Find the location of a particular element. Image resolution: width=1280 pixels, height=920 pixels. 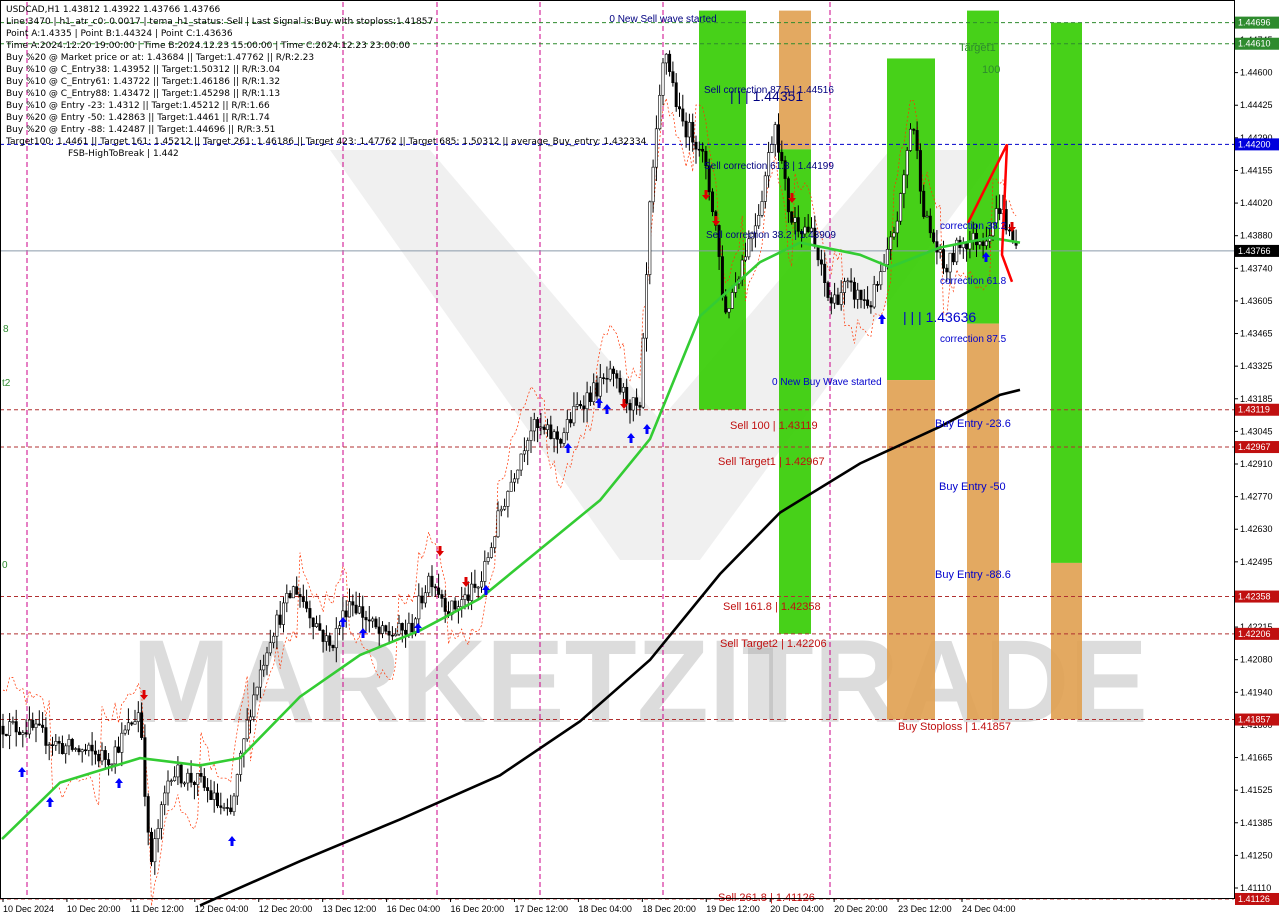

y-tick-label: 1.41940 is located at coordinates (1256, 692).